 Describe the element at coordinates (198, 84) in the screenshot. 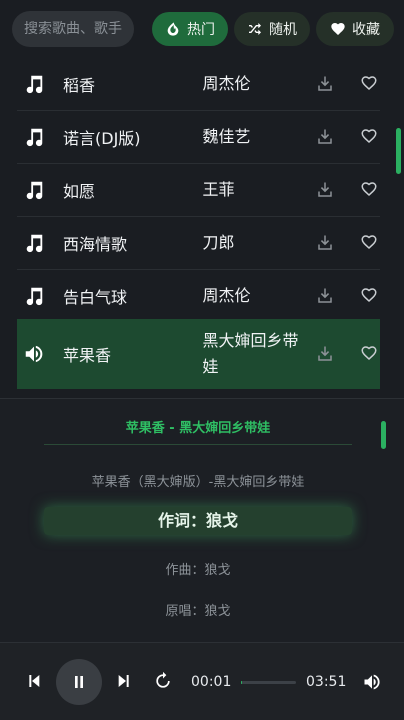

I see `song-row: 稻香 周杰伦` at that location.